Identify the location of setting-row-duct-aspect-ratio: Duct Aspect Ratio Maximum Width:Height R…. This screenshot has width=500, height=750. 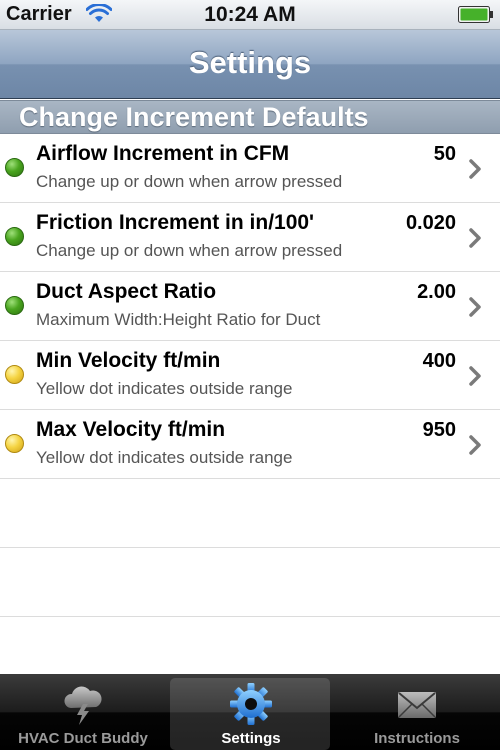
(250, 306).